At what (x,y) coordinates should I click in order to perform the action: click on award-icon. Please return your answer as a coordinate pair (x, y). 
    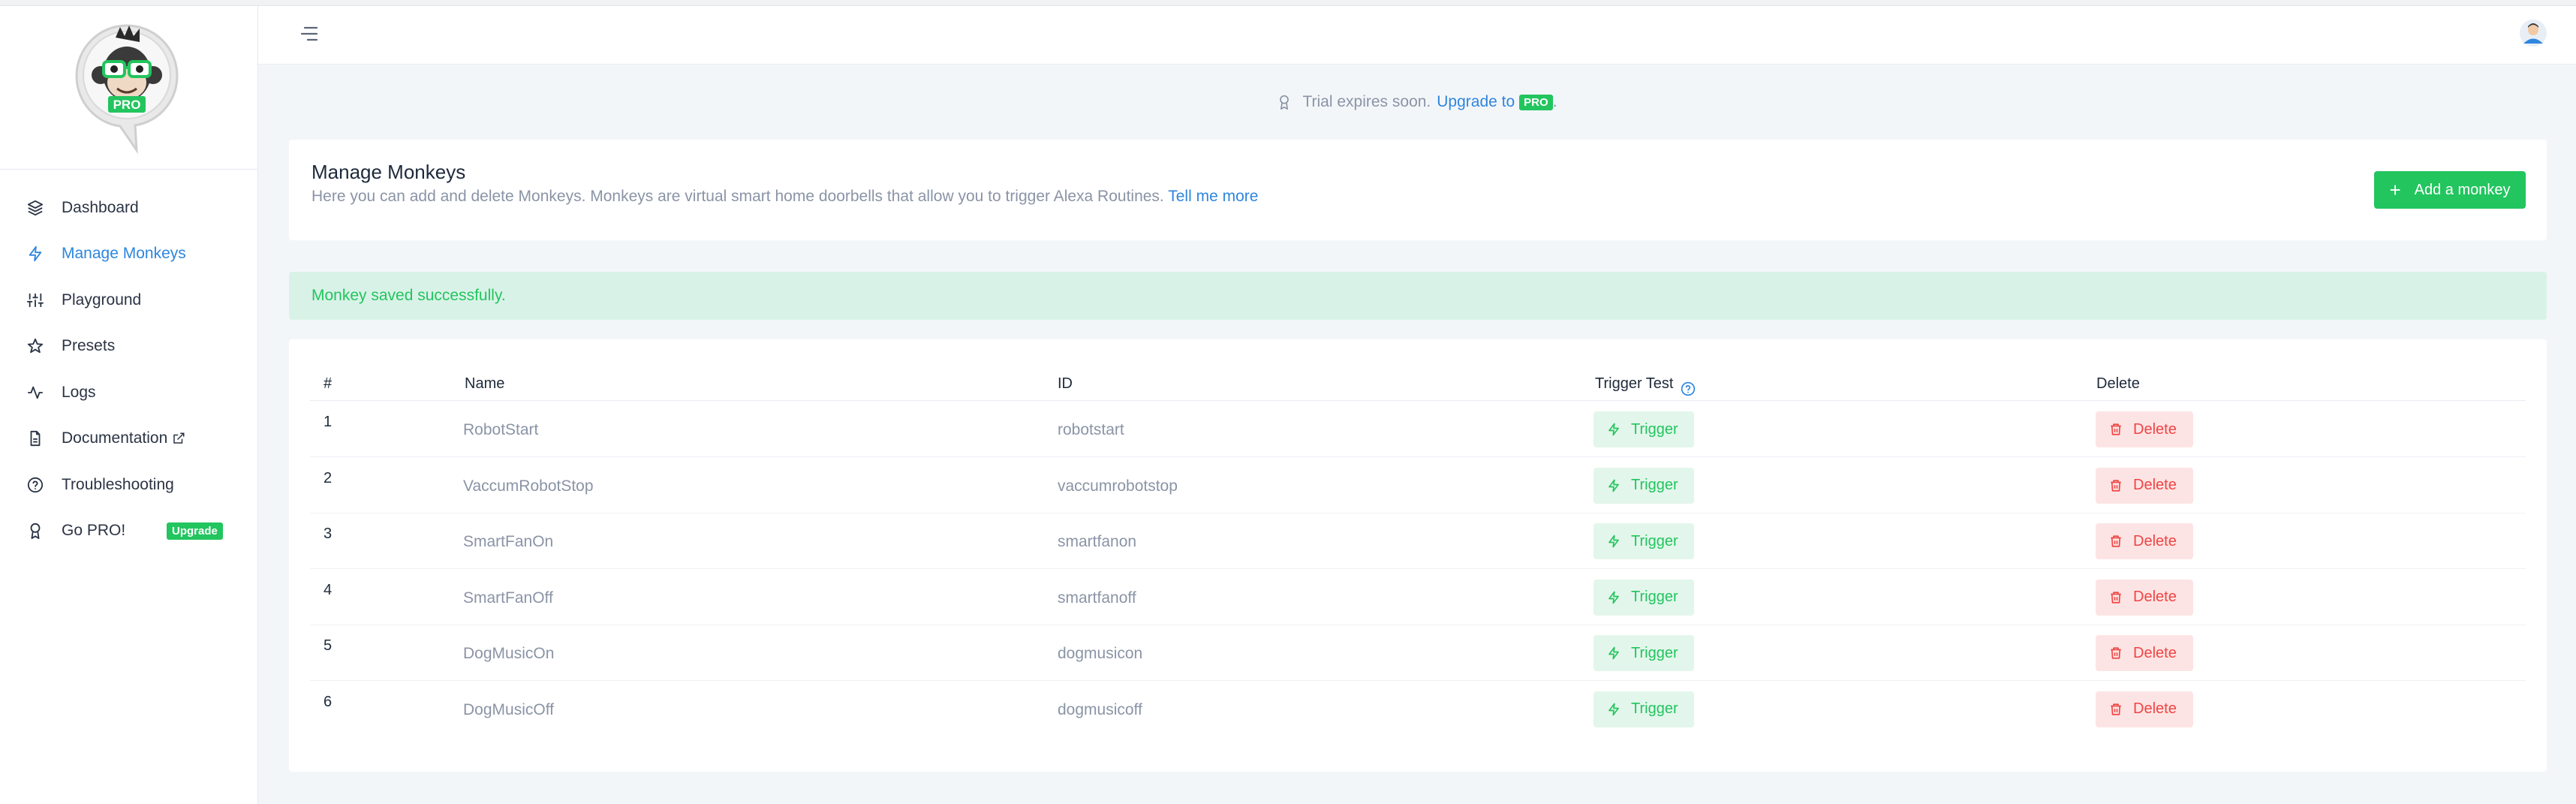
    Looking at the image, I should click on (35, 531).